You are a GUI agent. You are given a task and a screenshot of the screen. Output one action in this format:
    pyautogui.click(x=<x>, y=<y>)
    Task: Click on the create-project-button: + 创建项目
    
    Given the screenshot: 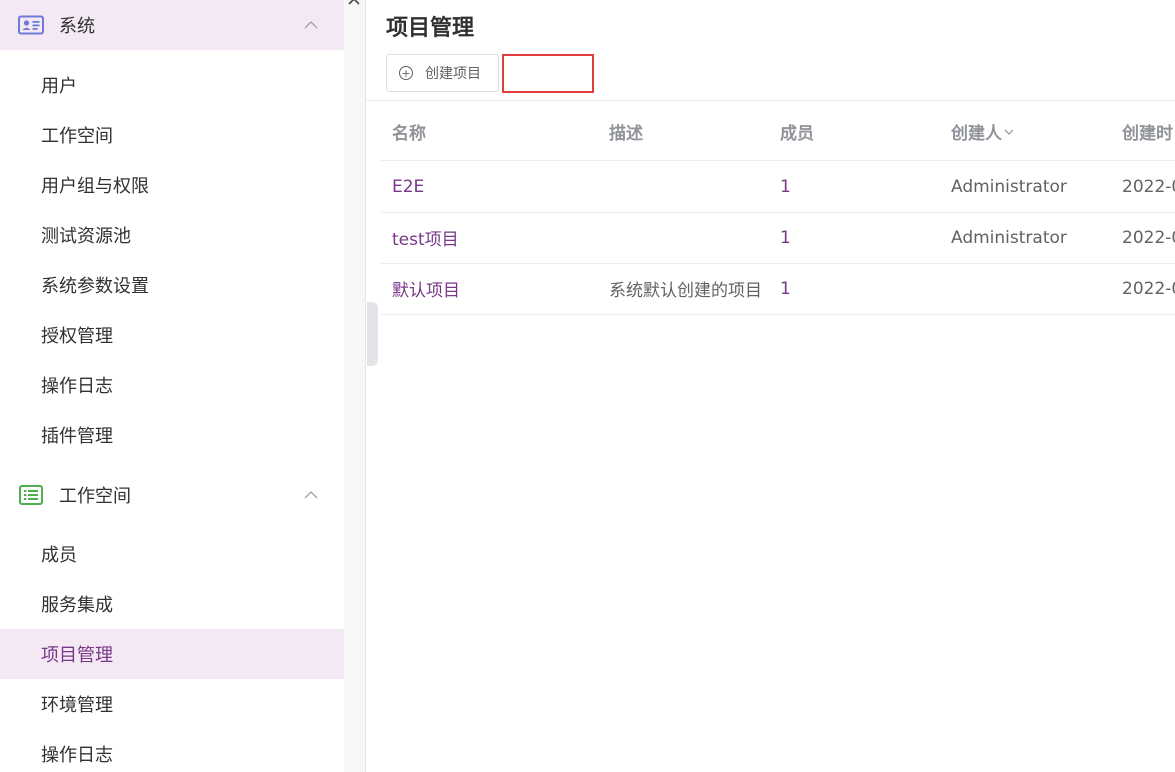 What is the action you would take?
    pyautogui.click(x=442, y=73)
    